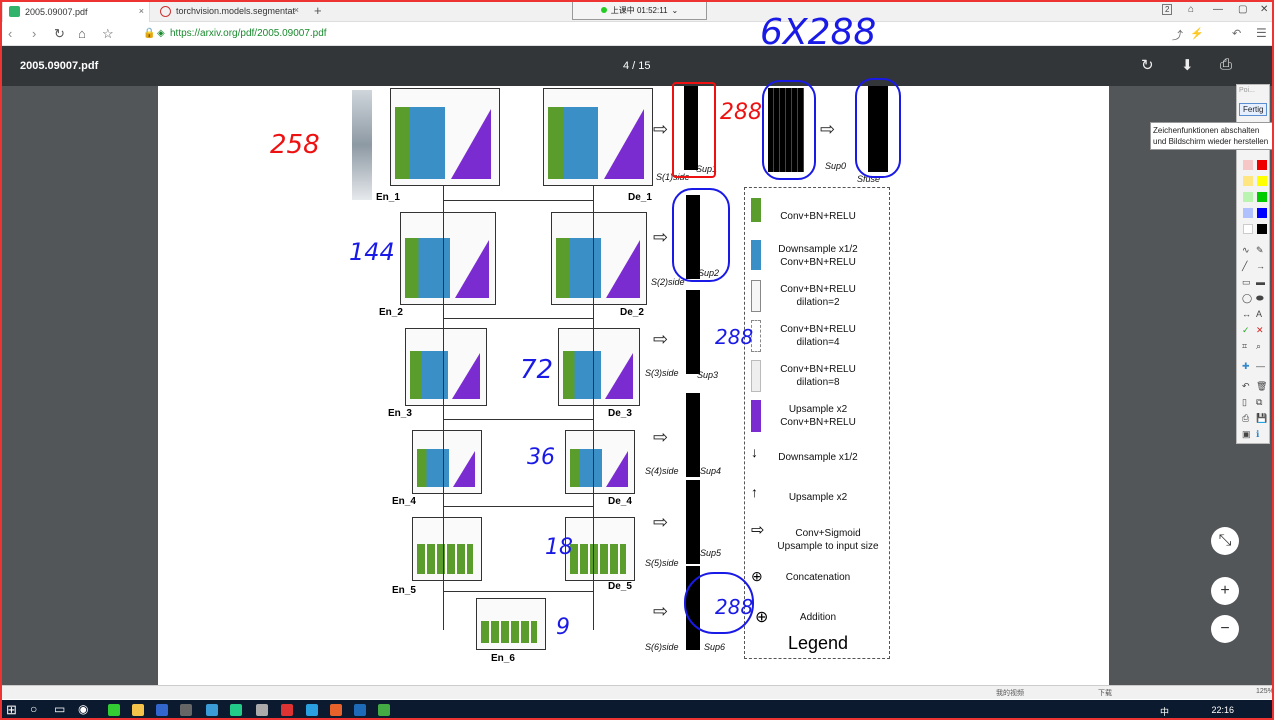  What do you see at coordinates (1246, 434) in the screenshot?
I see `image-icon: ▣` at bounding box center [1246, 434].